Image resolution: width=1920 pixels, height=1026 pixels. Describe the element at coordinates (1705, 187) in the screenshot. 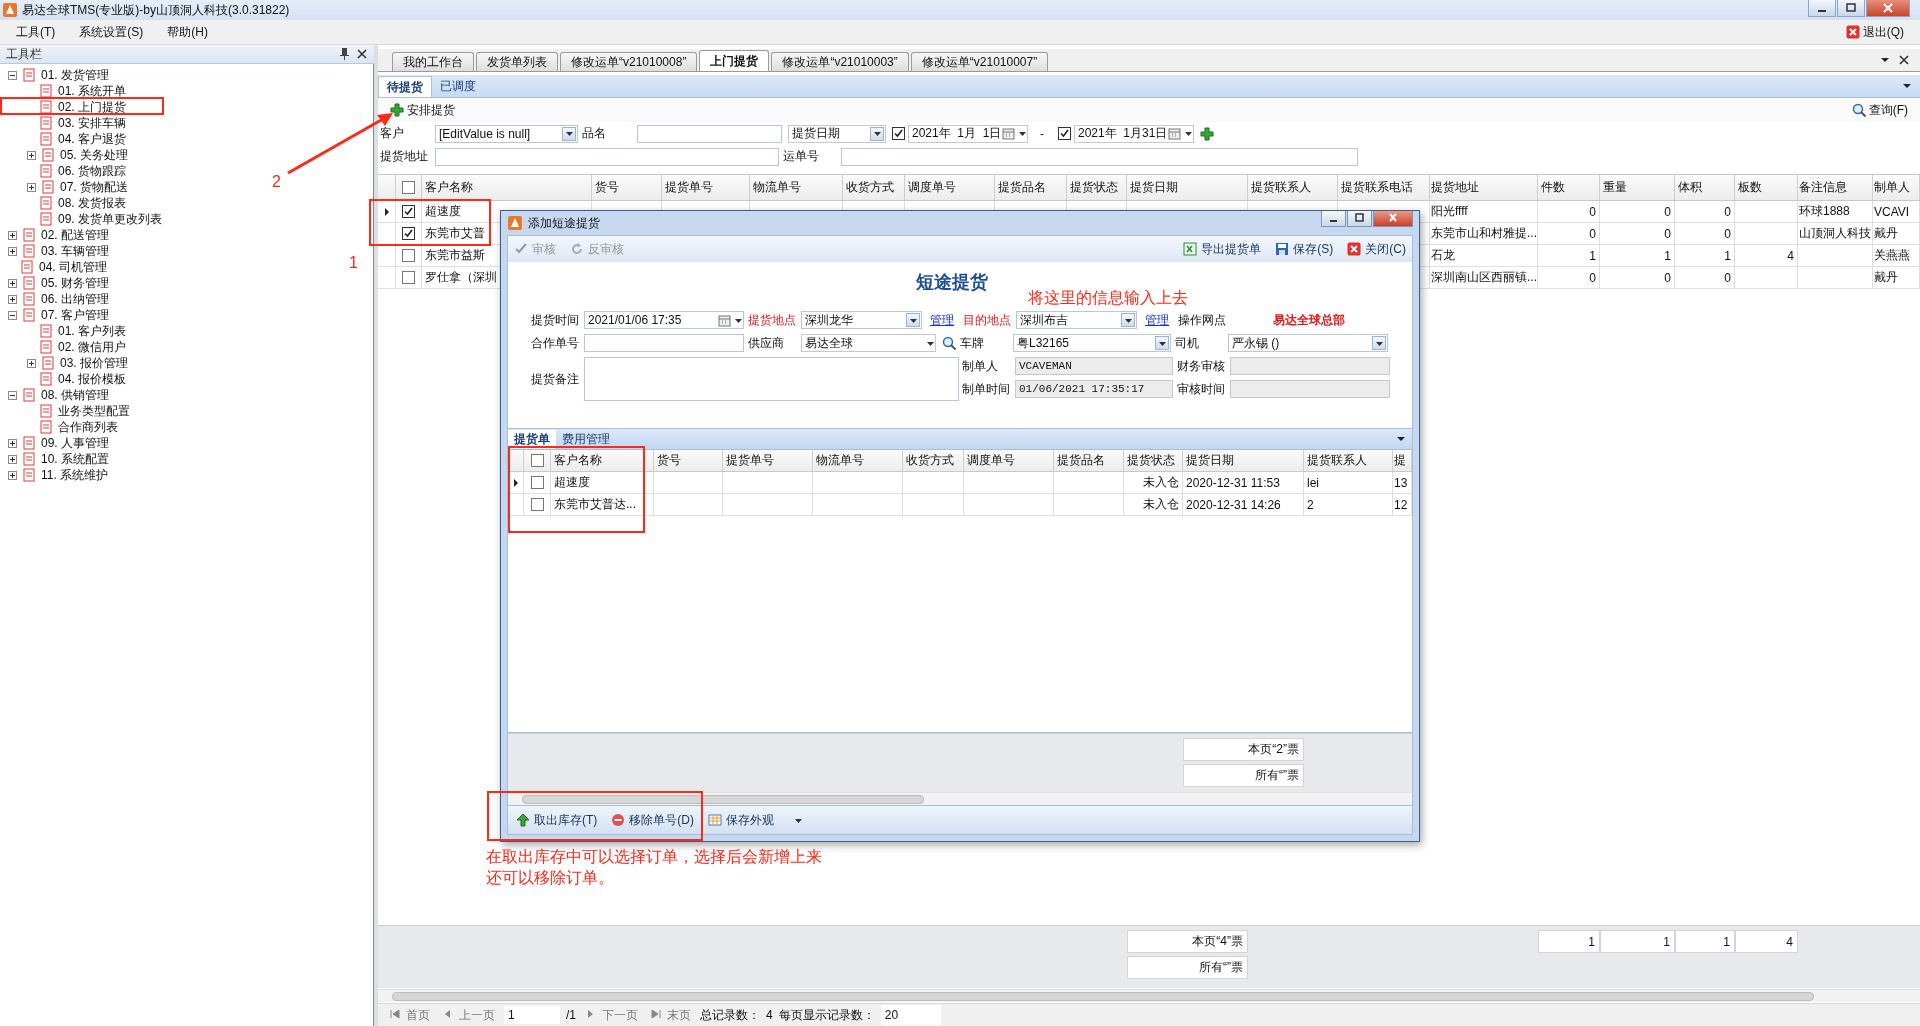

I see `column-header: 体积` at that location.